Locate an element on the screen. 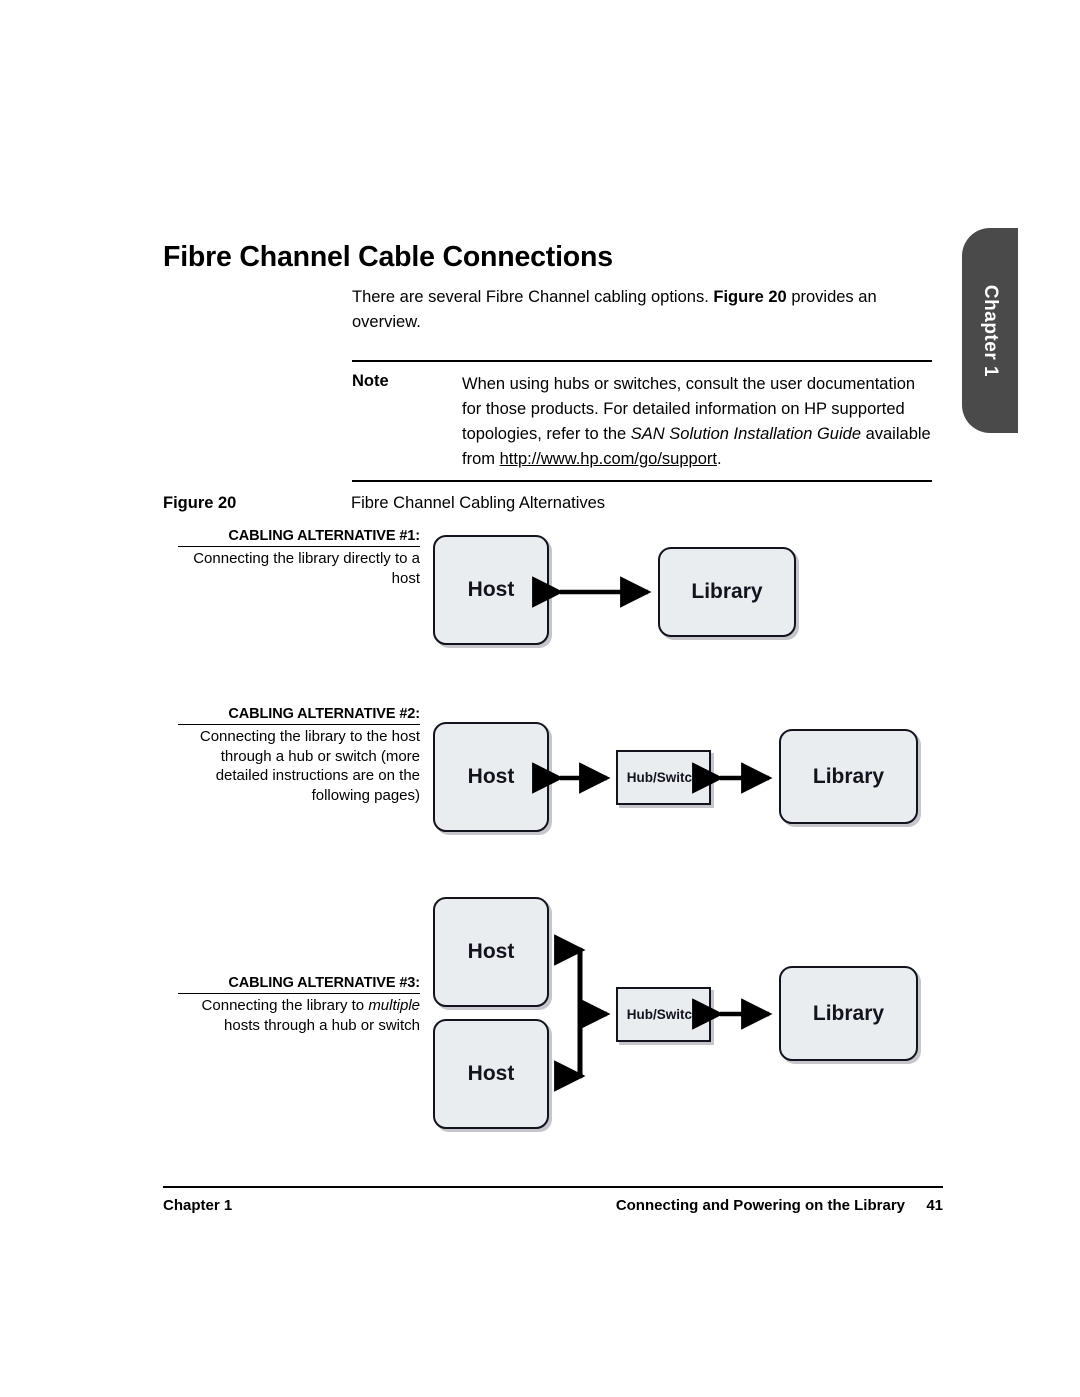 This screenshot has width=1080, height=1397. alt-2-title: CABLING ALTERNATIVE #2: is located at coordinates (299, 715).